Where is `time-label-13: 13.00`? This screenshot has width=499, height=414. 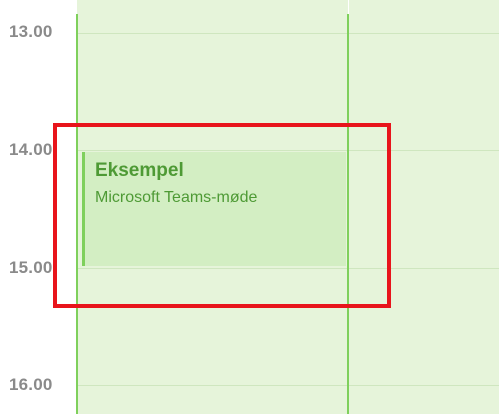
time-label-13: 13.00 is located at coordinates (31, 31).